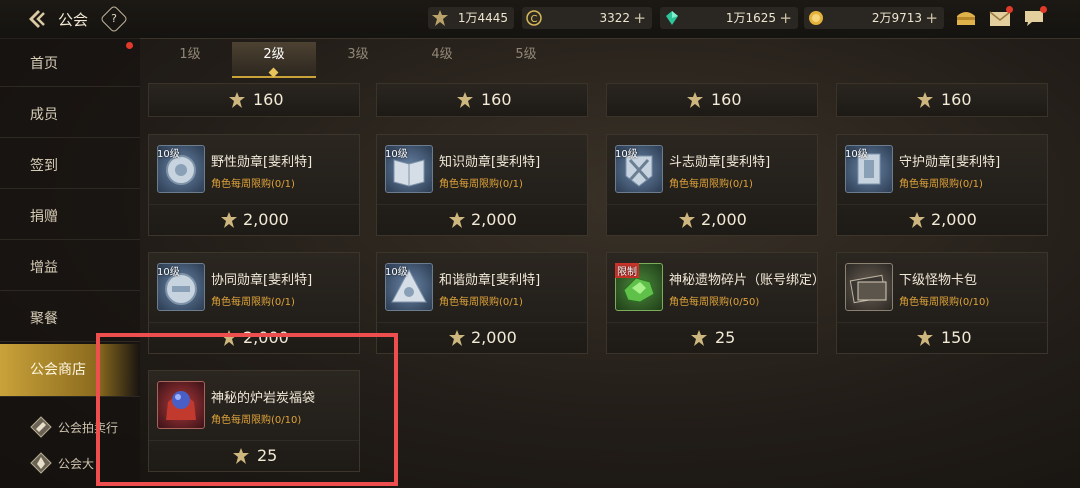 Image resolution: width=1080 pixels, height=488 pixels. What do you see at coordinates (482, 18) in the screenshot?
I see `currency-value: 1万4445` at bounding box center [482, 18].